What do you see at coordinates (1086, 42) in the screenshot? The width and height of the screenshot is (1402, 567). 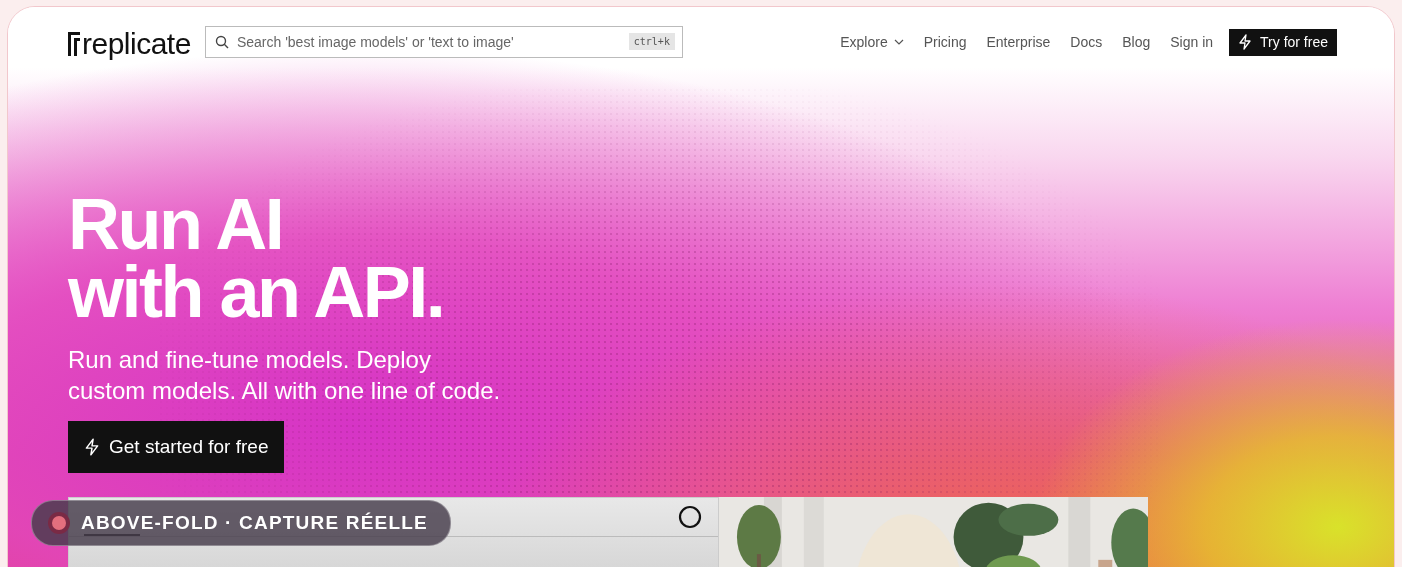 I see `nav-link: Docs` at bounding box center [1086, 42].